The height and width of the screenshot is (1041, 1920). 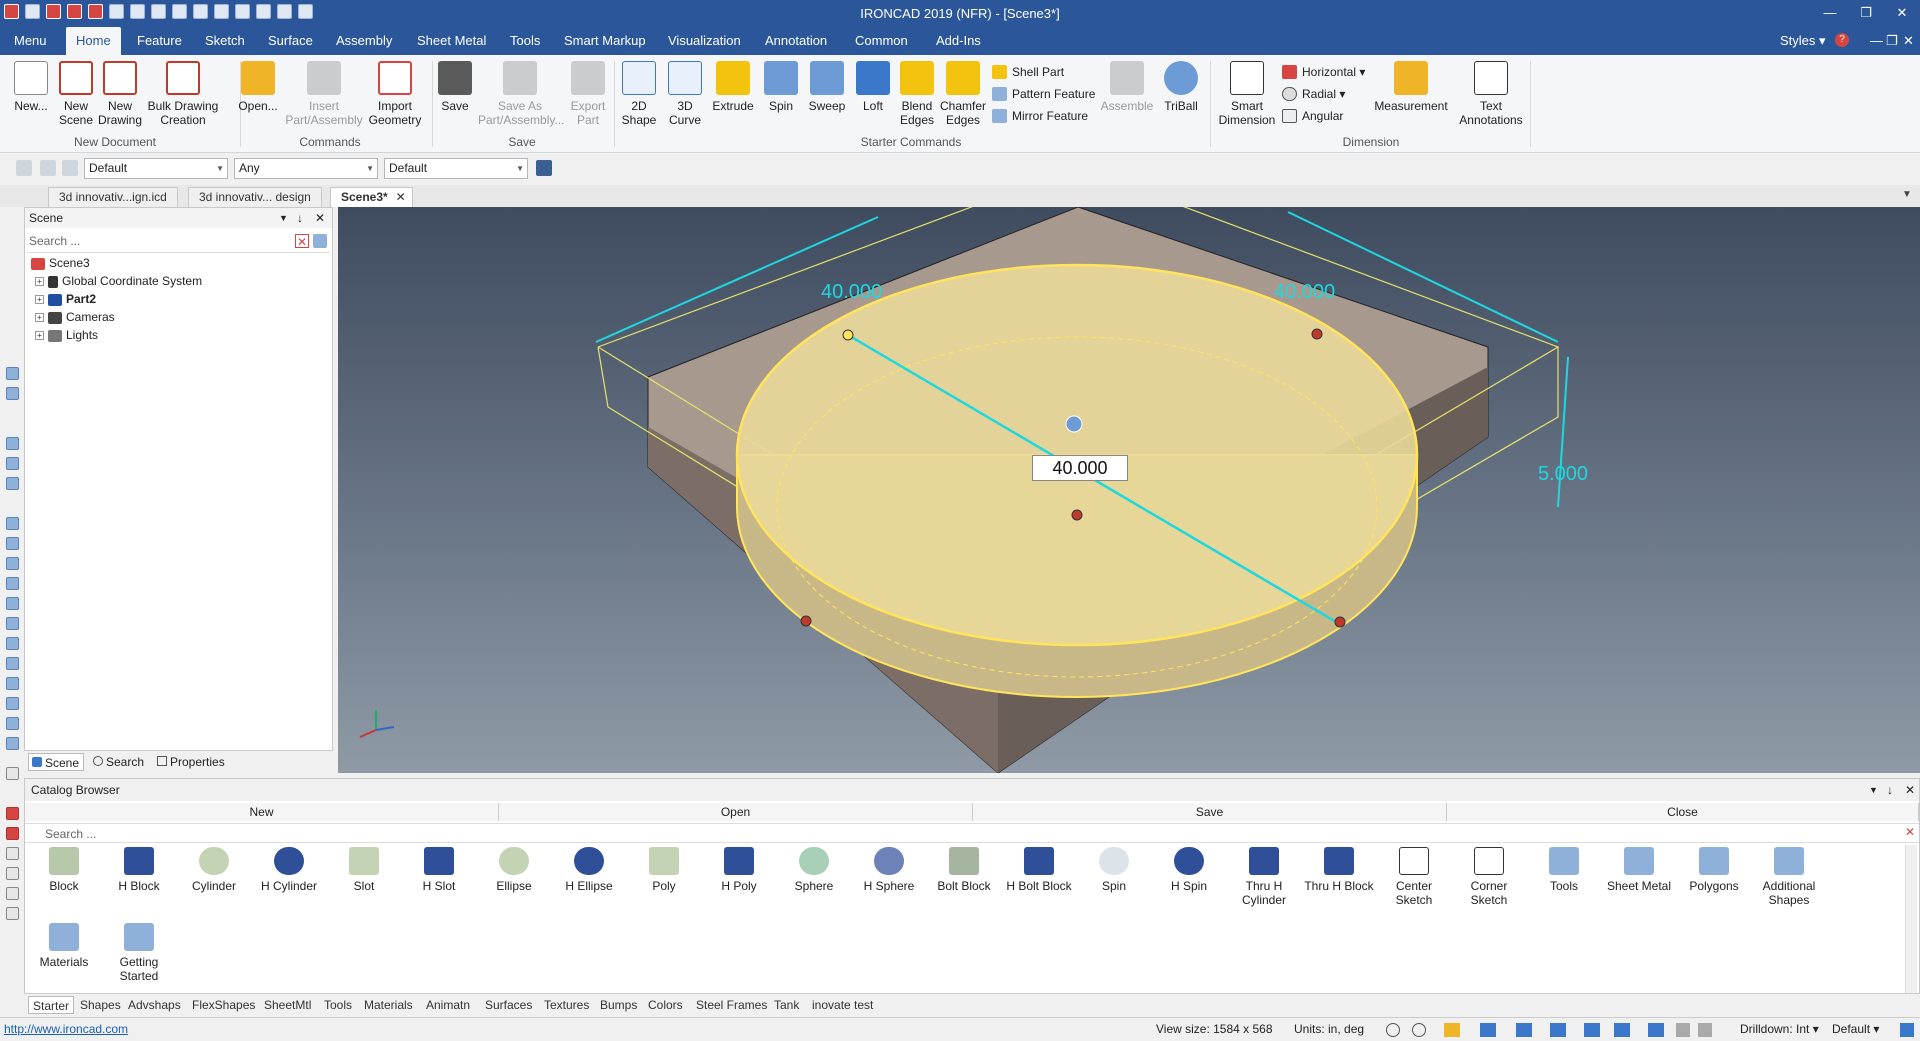 I want to click on extrude-button: Extrude, so click(x=733, y=87).